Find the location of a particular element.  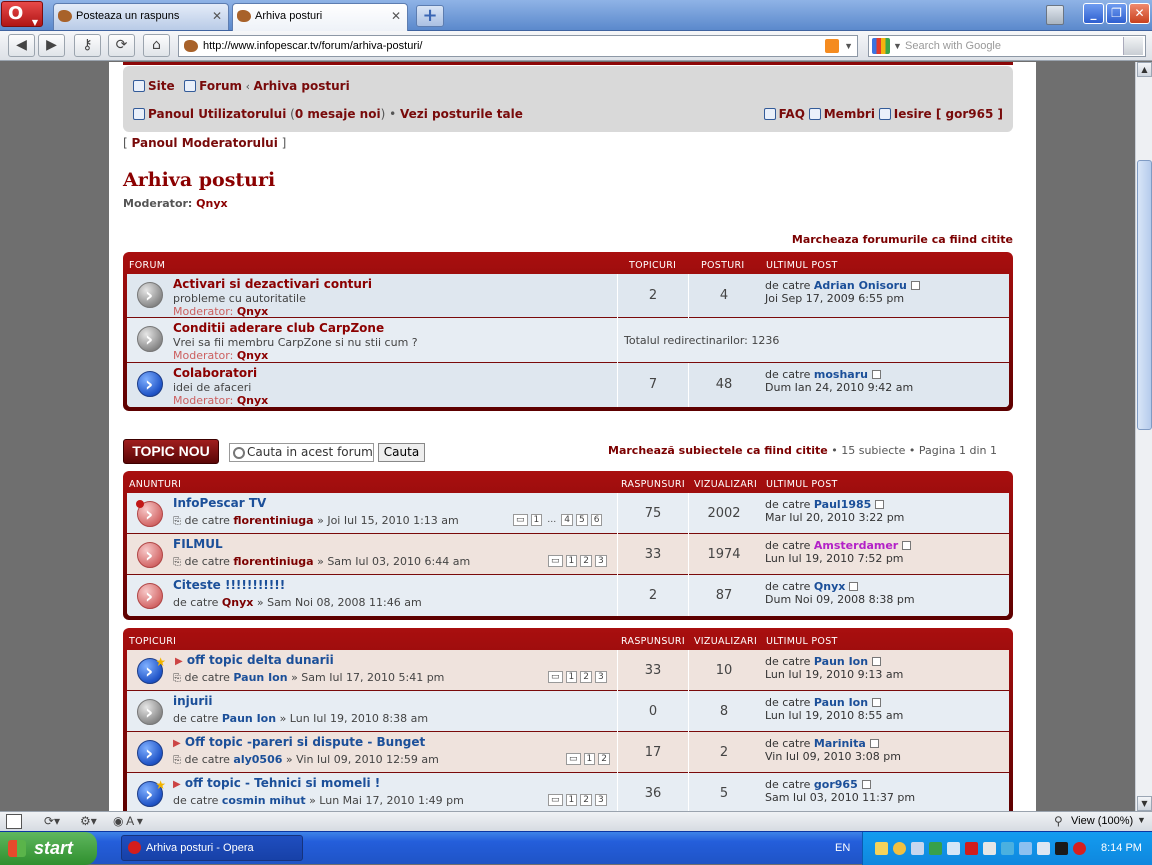

last-user: Adrian Onisoru is located at coordinates (860, 285).